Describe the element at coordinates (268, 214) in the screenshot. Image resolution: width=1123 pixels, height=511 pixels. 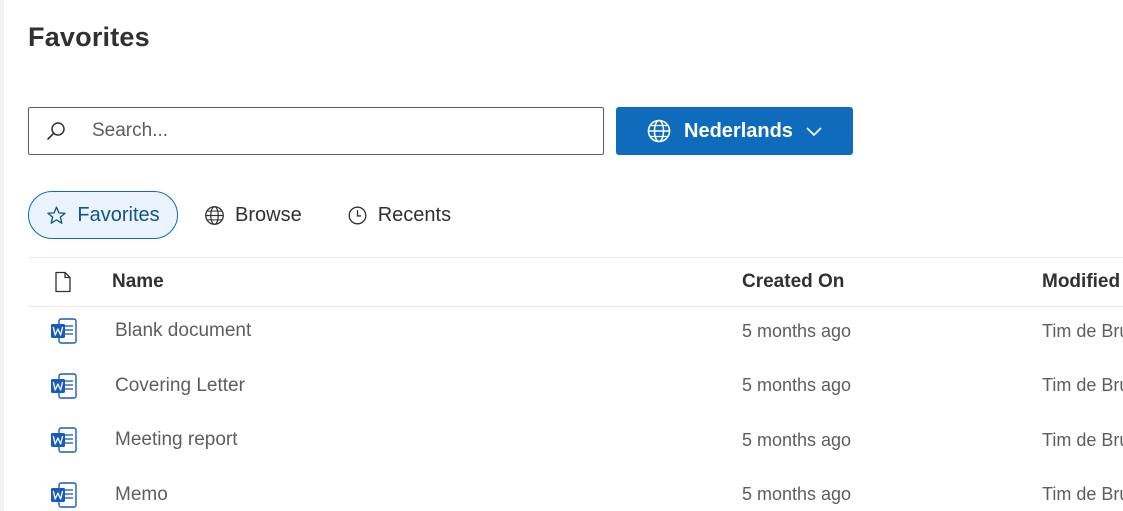
I see `tab-browse-label: Browse` at that location.